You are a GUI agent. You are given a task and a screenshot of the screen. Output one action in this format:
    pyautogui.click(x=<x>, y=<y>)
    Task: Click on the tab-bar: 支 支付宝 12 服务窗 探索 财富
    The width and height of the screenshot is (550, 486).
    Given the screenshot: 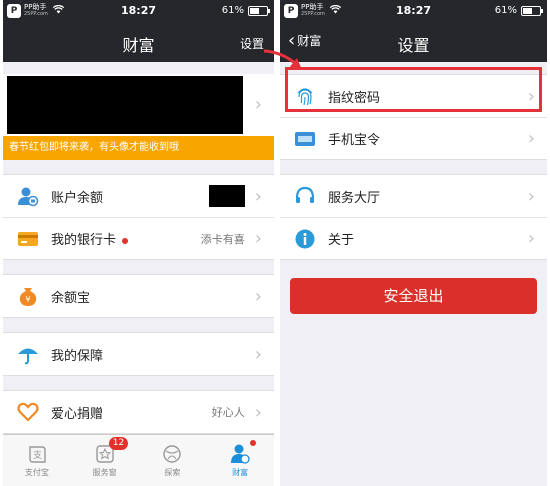 What is the action you would take?
    pyautogui.click(x=138, y=460)
    